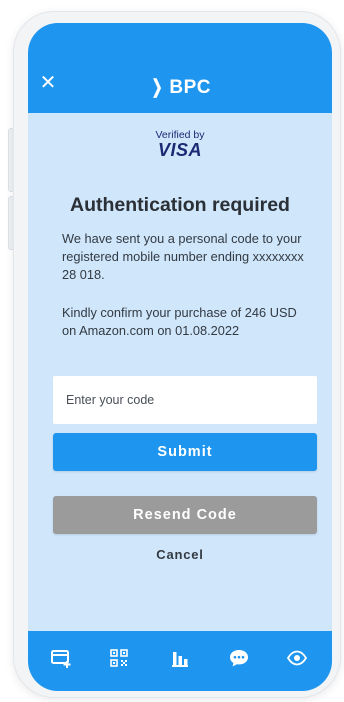 The width and height of the screenshot is (344, 702). I want to click on resend-code-button: Resend Code, so click(185, 515).